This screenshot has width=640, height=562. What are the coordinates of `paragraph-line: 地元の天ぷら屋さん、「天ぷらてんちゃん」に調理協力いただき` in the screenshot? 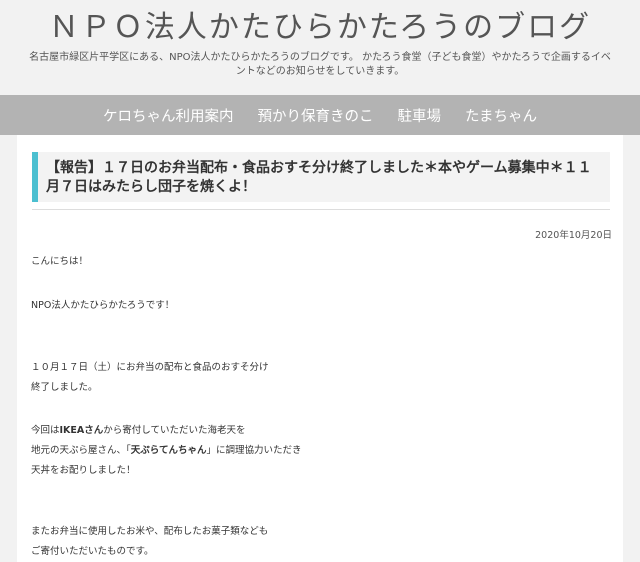 It's located at (166, 449).